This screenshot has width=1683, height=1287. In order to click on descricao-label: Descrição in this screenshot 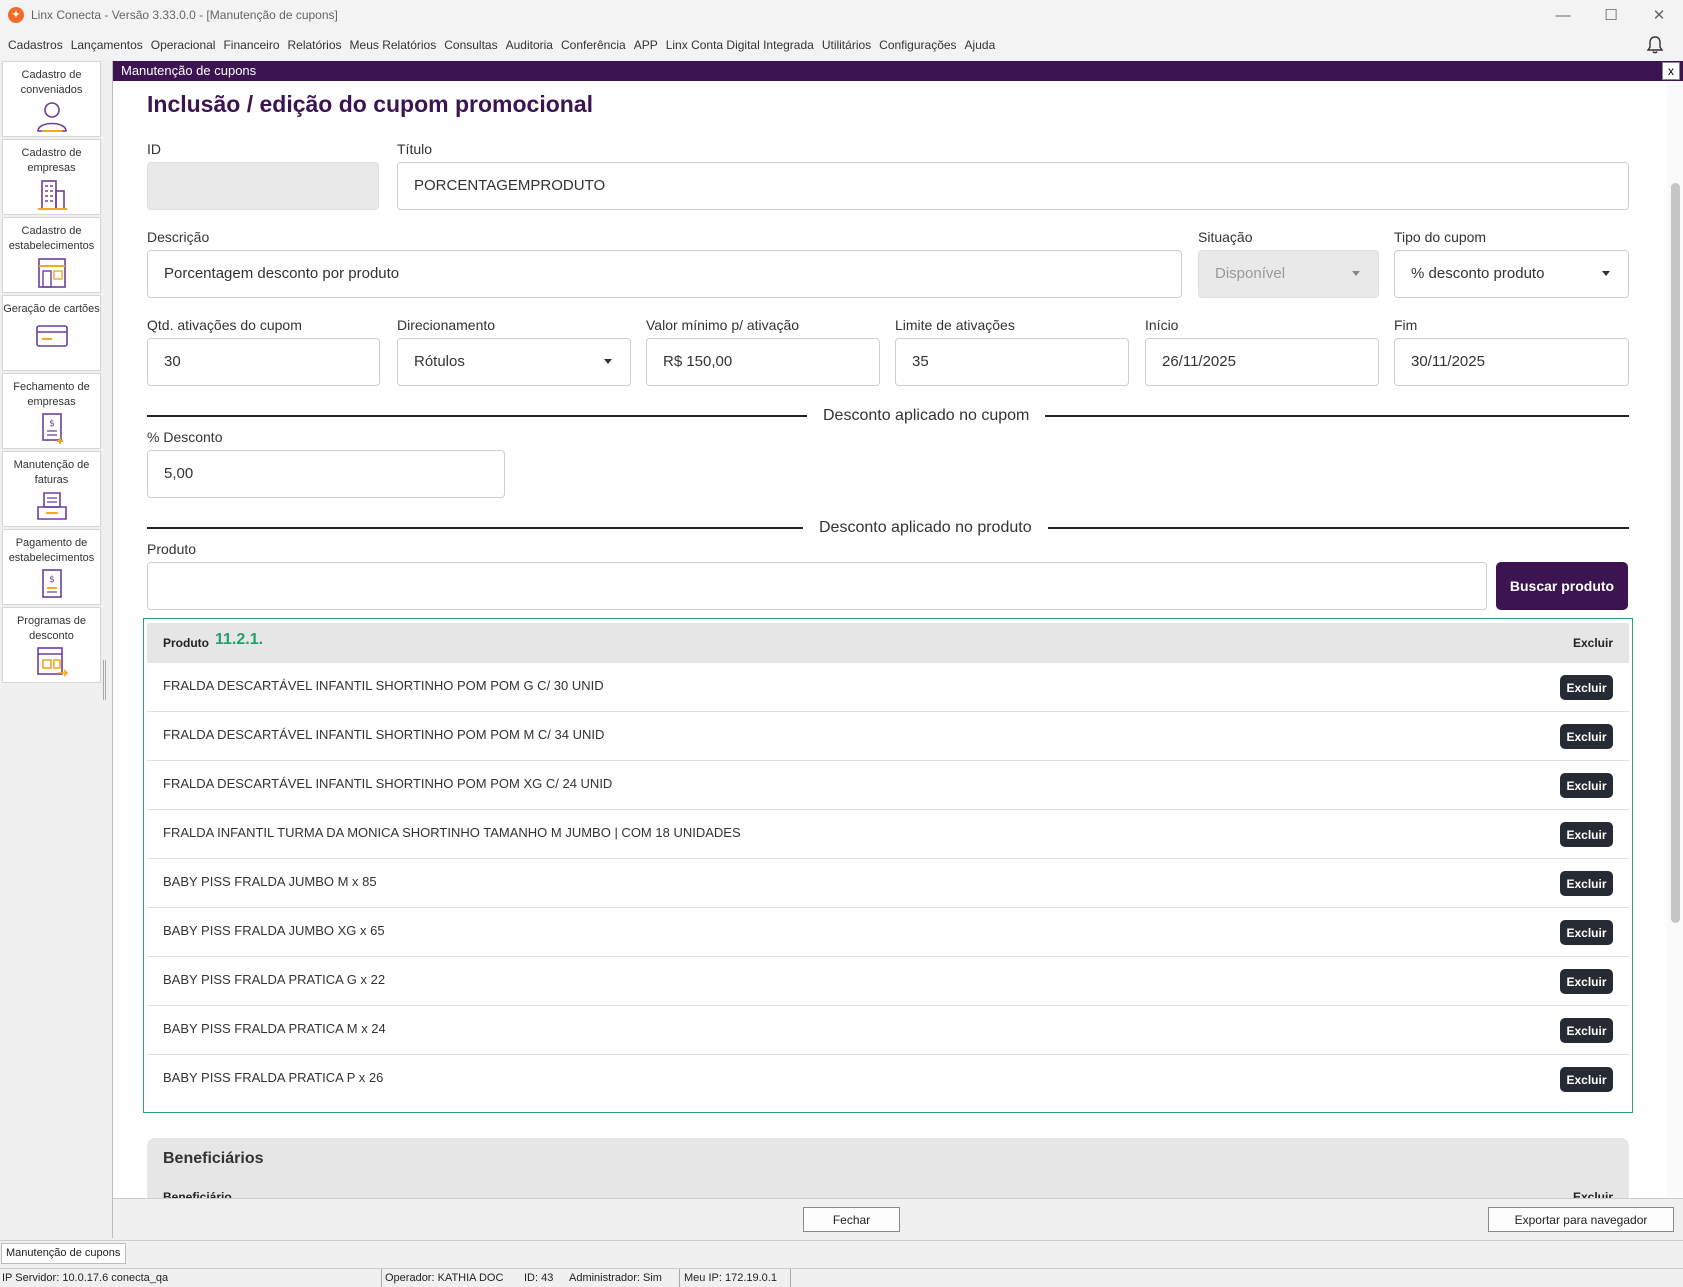, I will do `click(178, 237)`.